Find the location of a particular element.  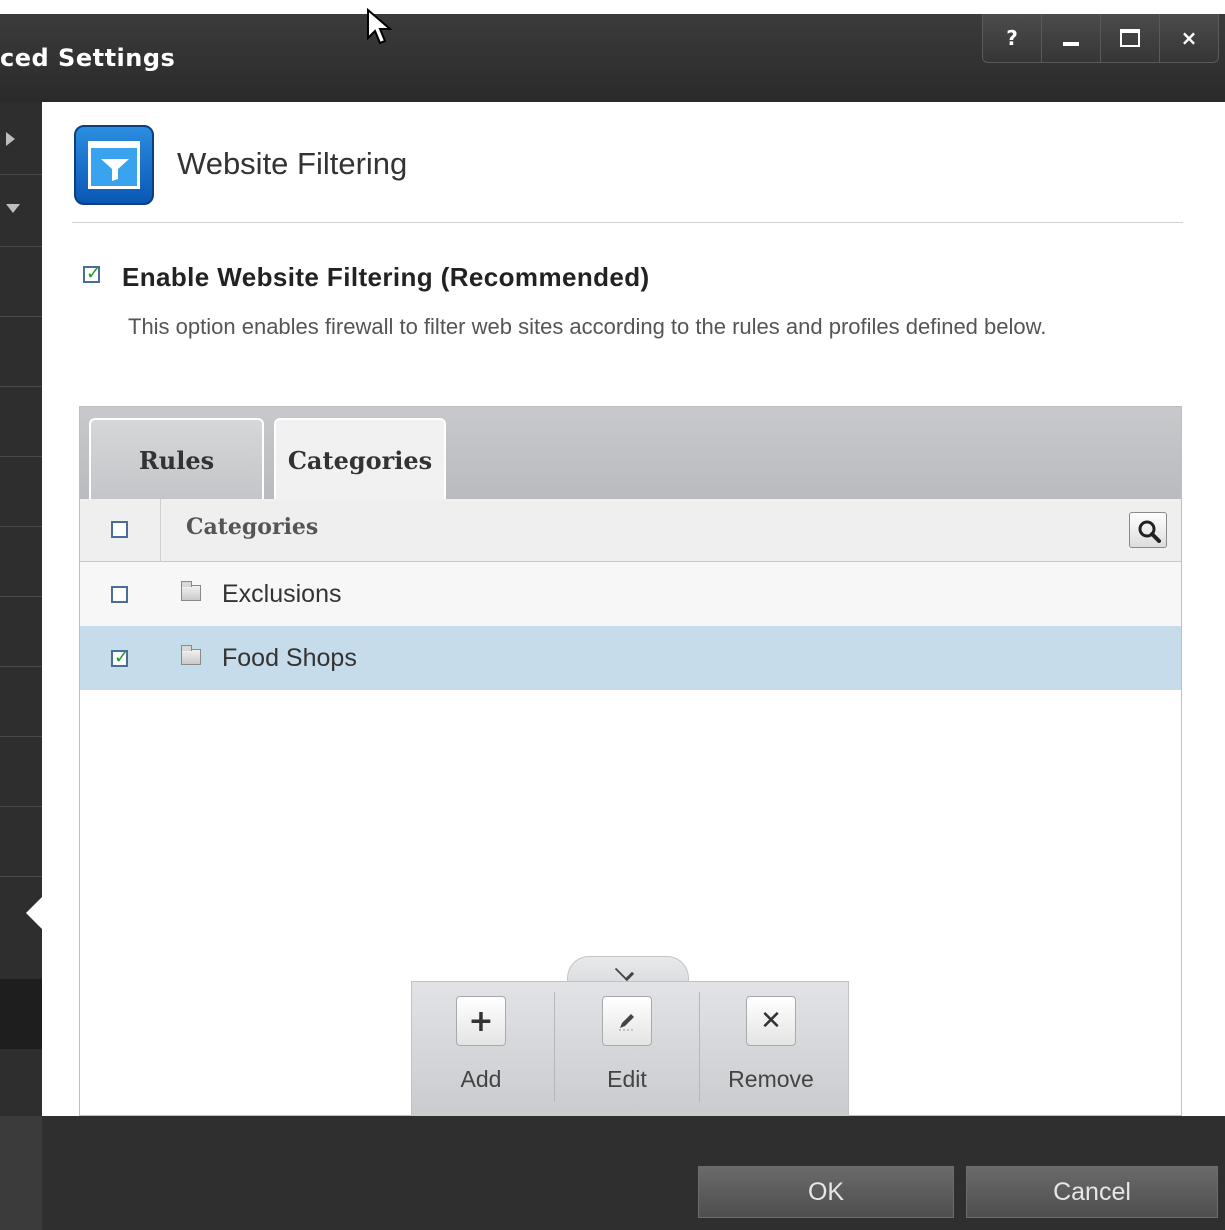

close-icon: × is located at coordinates (1189, 38).